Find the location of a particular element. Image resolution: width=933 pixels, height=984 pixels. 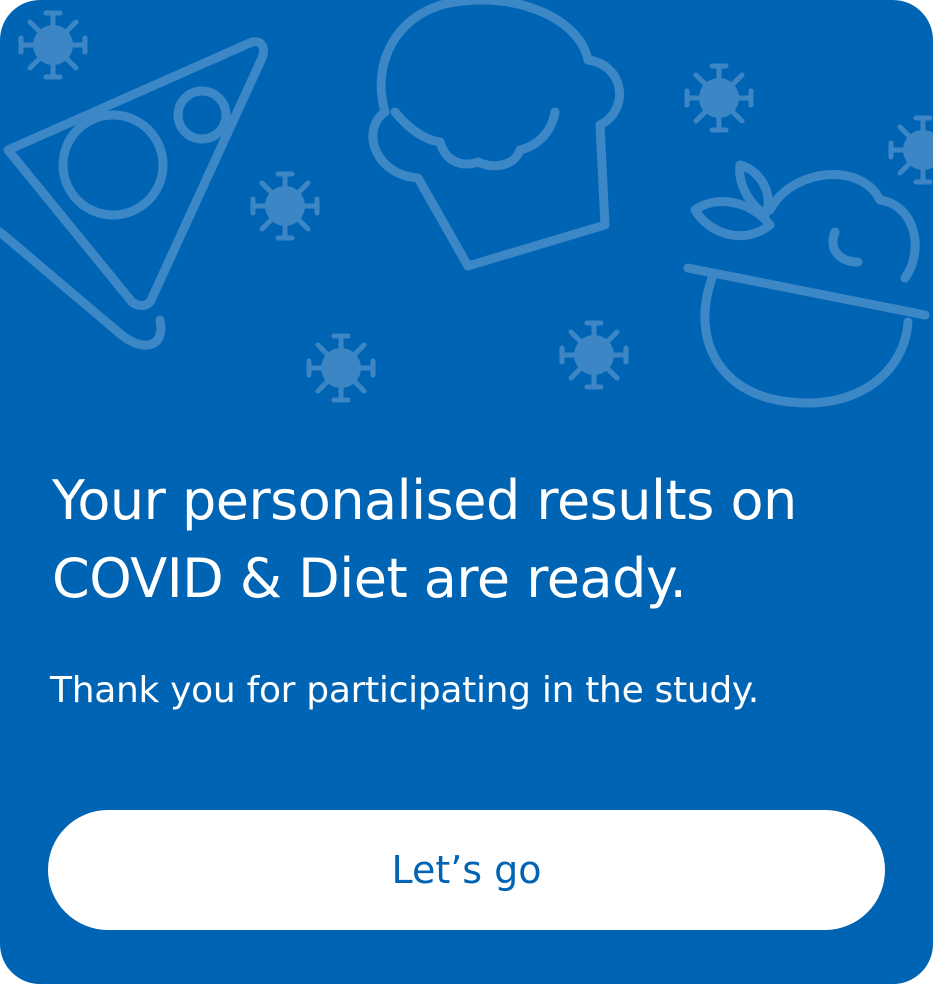

lets-go-button: Let’s go is located at coordinates (466, 870).